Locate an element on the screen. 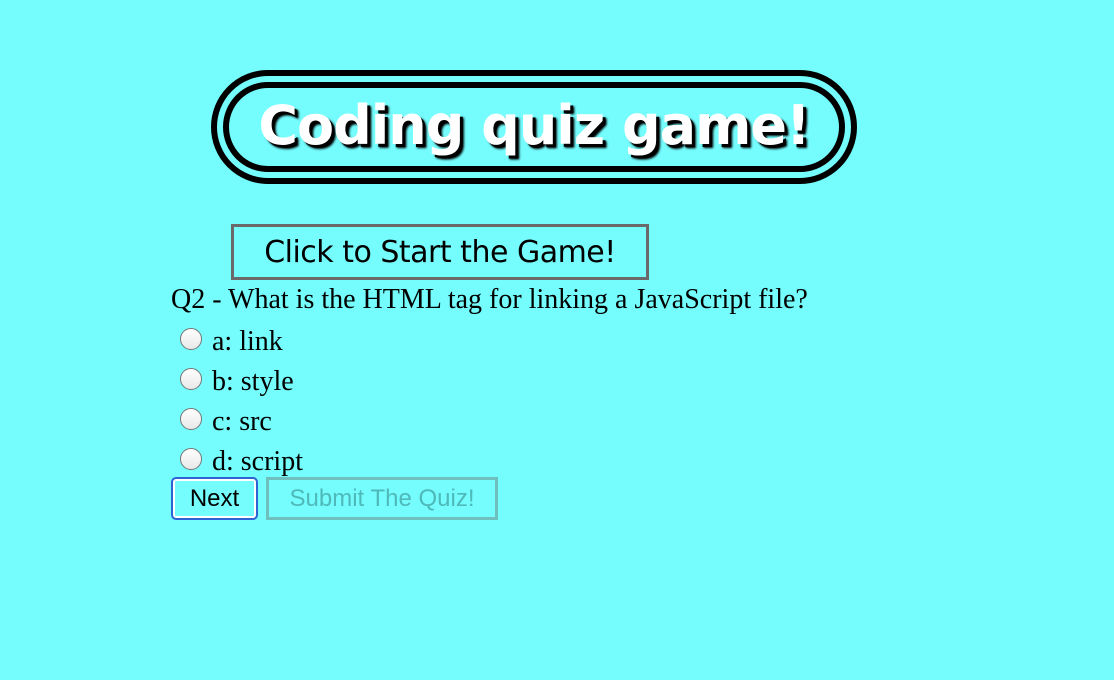 The width and height of the screenshot is (1114, 680). answer-choice-a: a: link is located at coordinates (241, 342).